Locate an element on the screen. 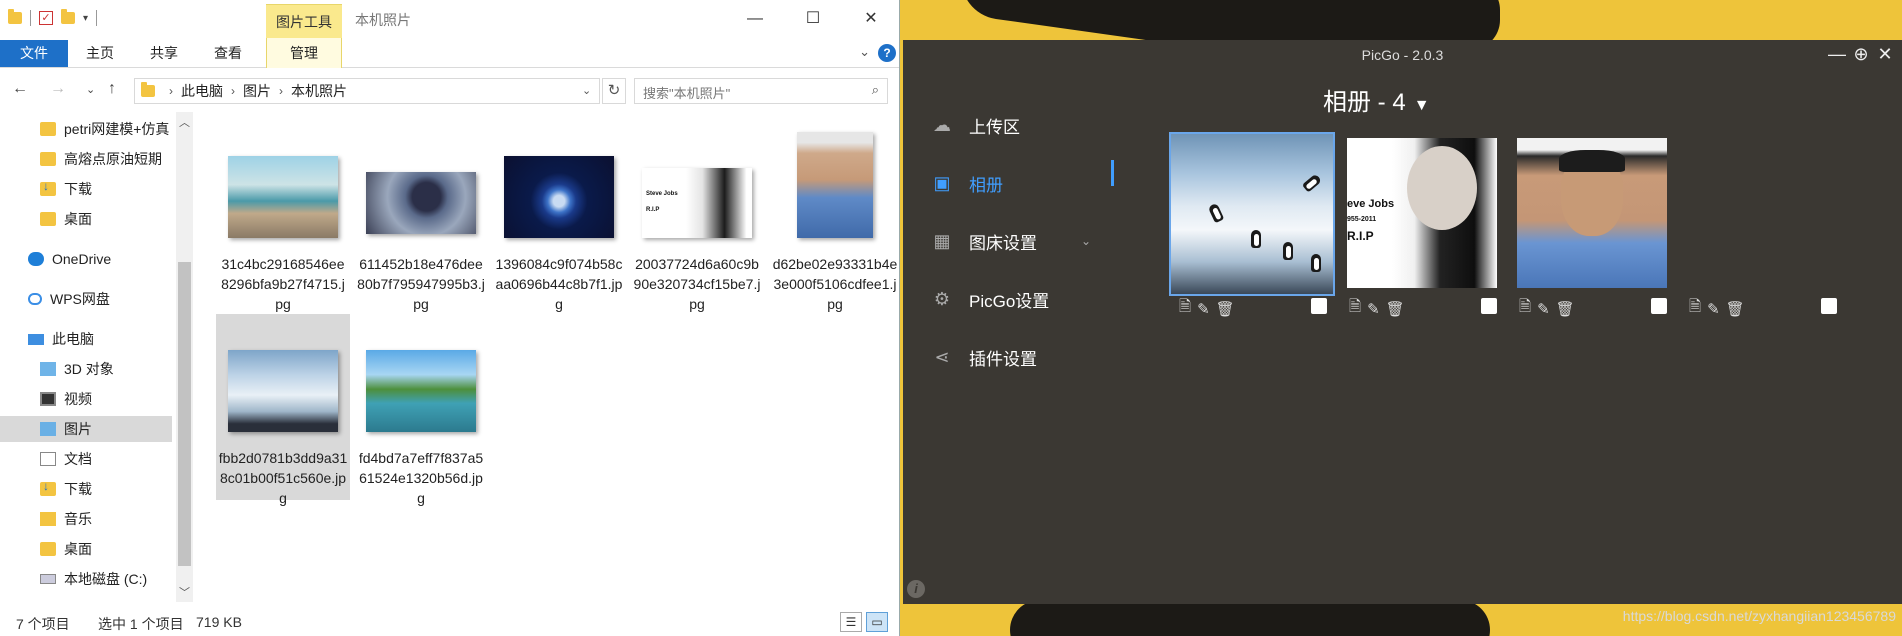  large-icons-view-icon: ▭ is located at coordinates (877, 622).